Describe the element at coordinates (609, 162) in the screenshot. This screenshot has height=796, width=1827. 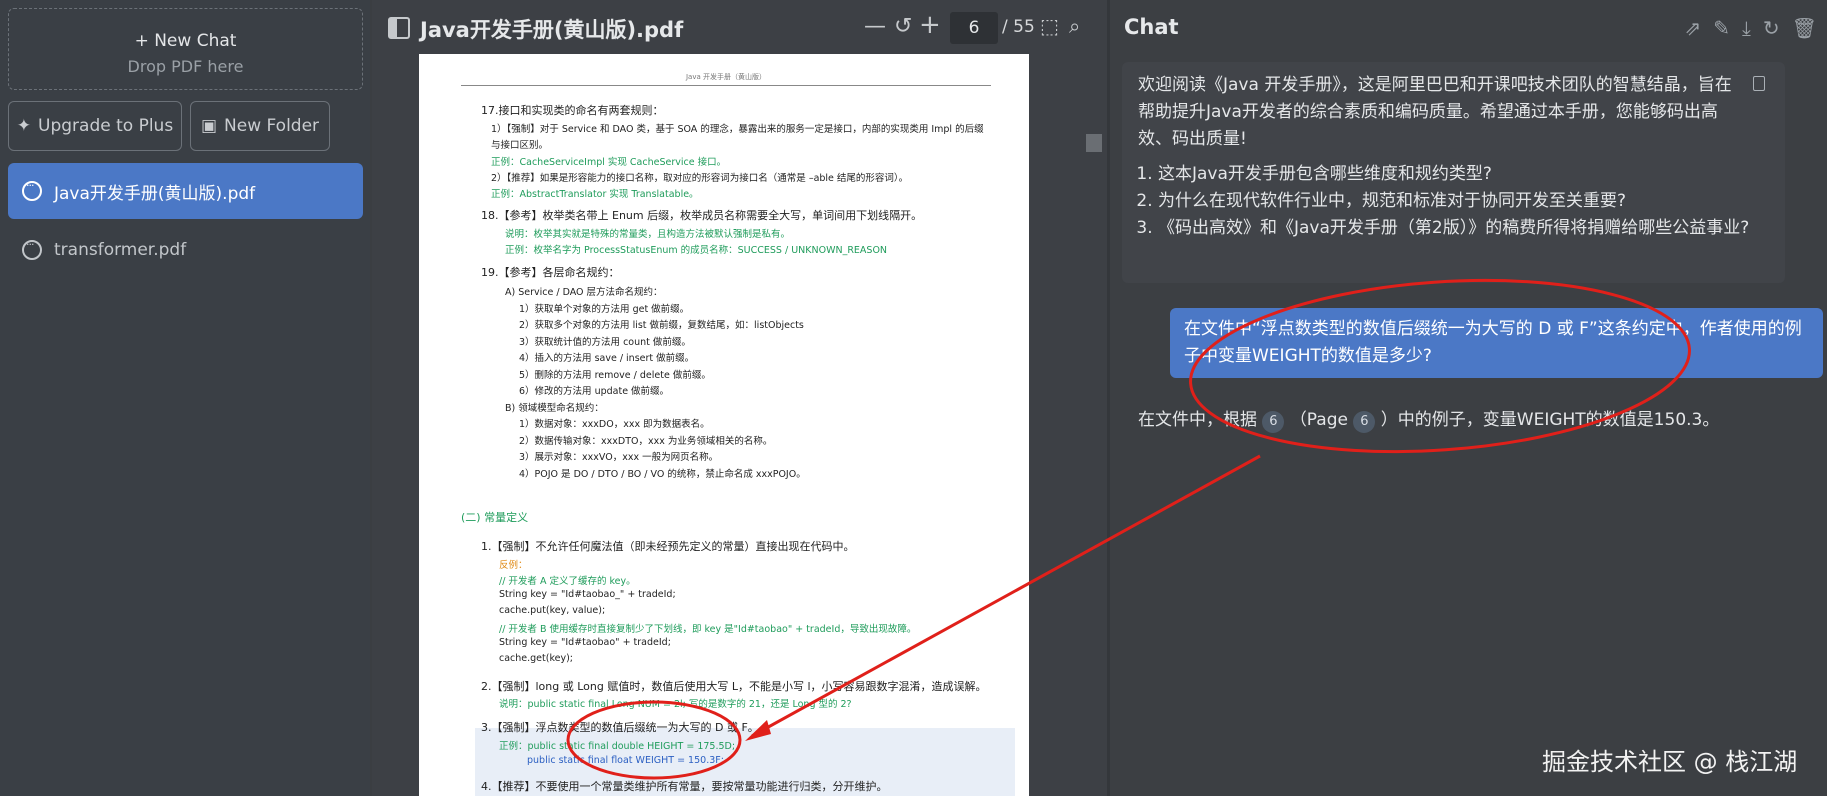
I see `pdf-line: 正例：CacheServiceImpl 实现 CacheService 接口。` at that location.